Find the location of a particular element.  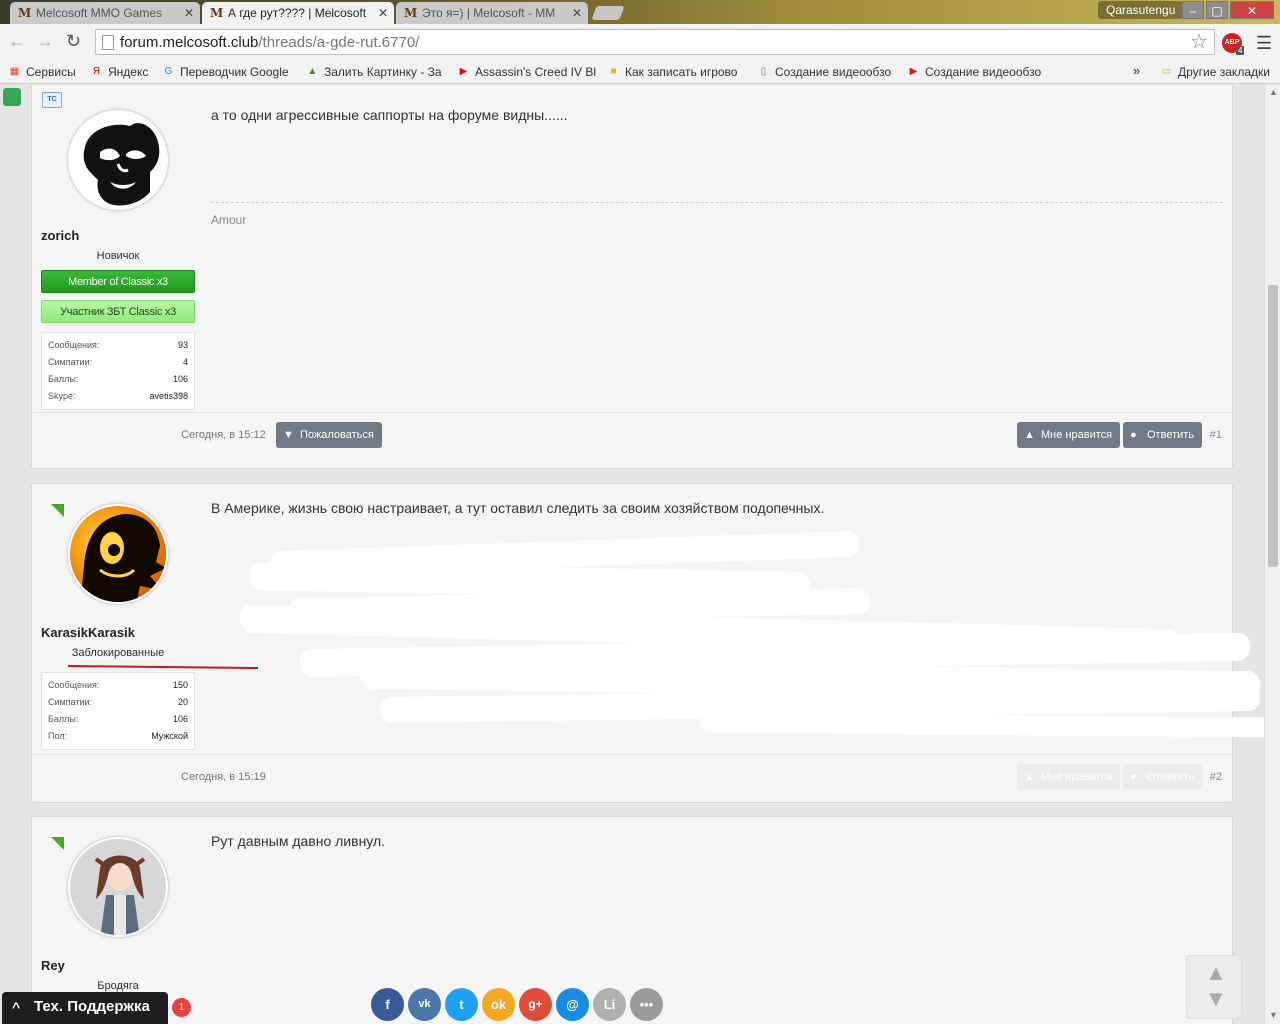

support-notification-badge: 1 is located at coordinates (181, 1007).